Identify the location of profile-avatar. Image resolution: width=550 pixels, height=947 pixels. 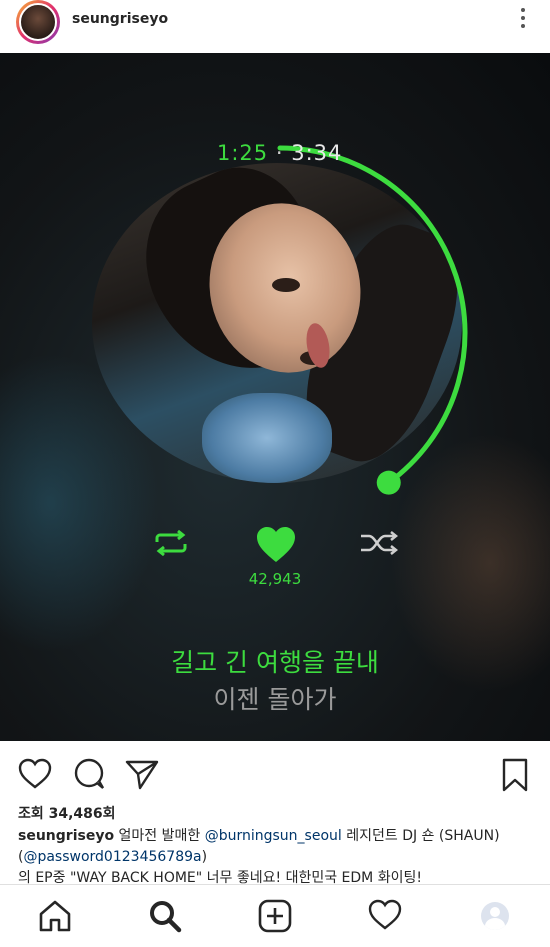
(495, 916).